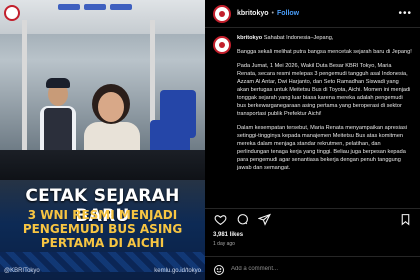 The width and height of the screenshot is (420, 280). I want to click on image-subline: PENGEMUDI BUS ASING, so click(102, 229).